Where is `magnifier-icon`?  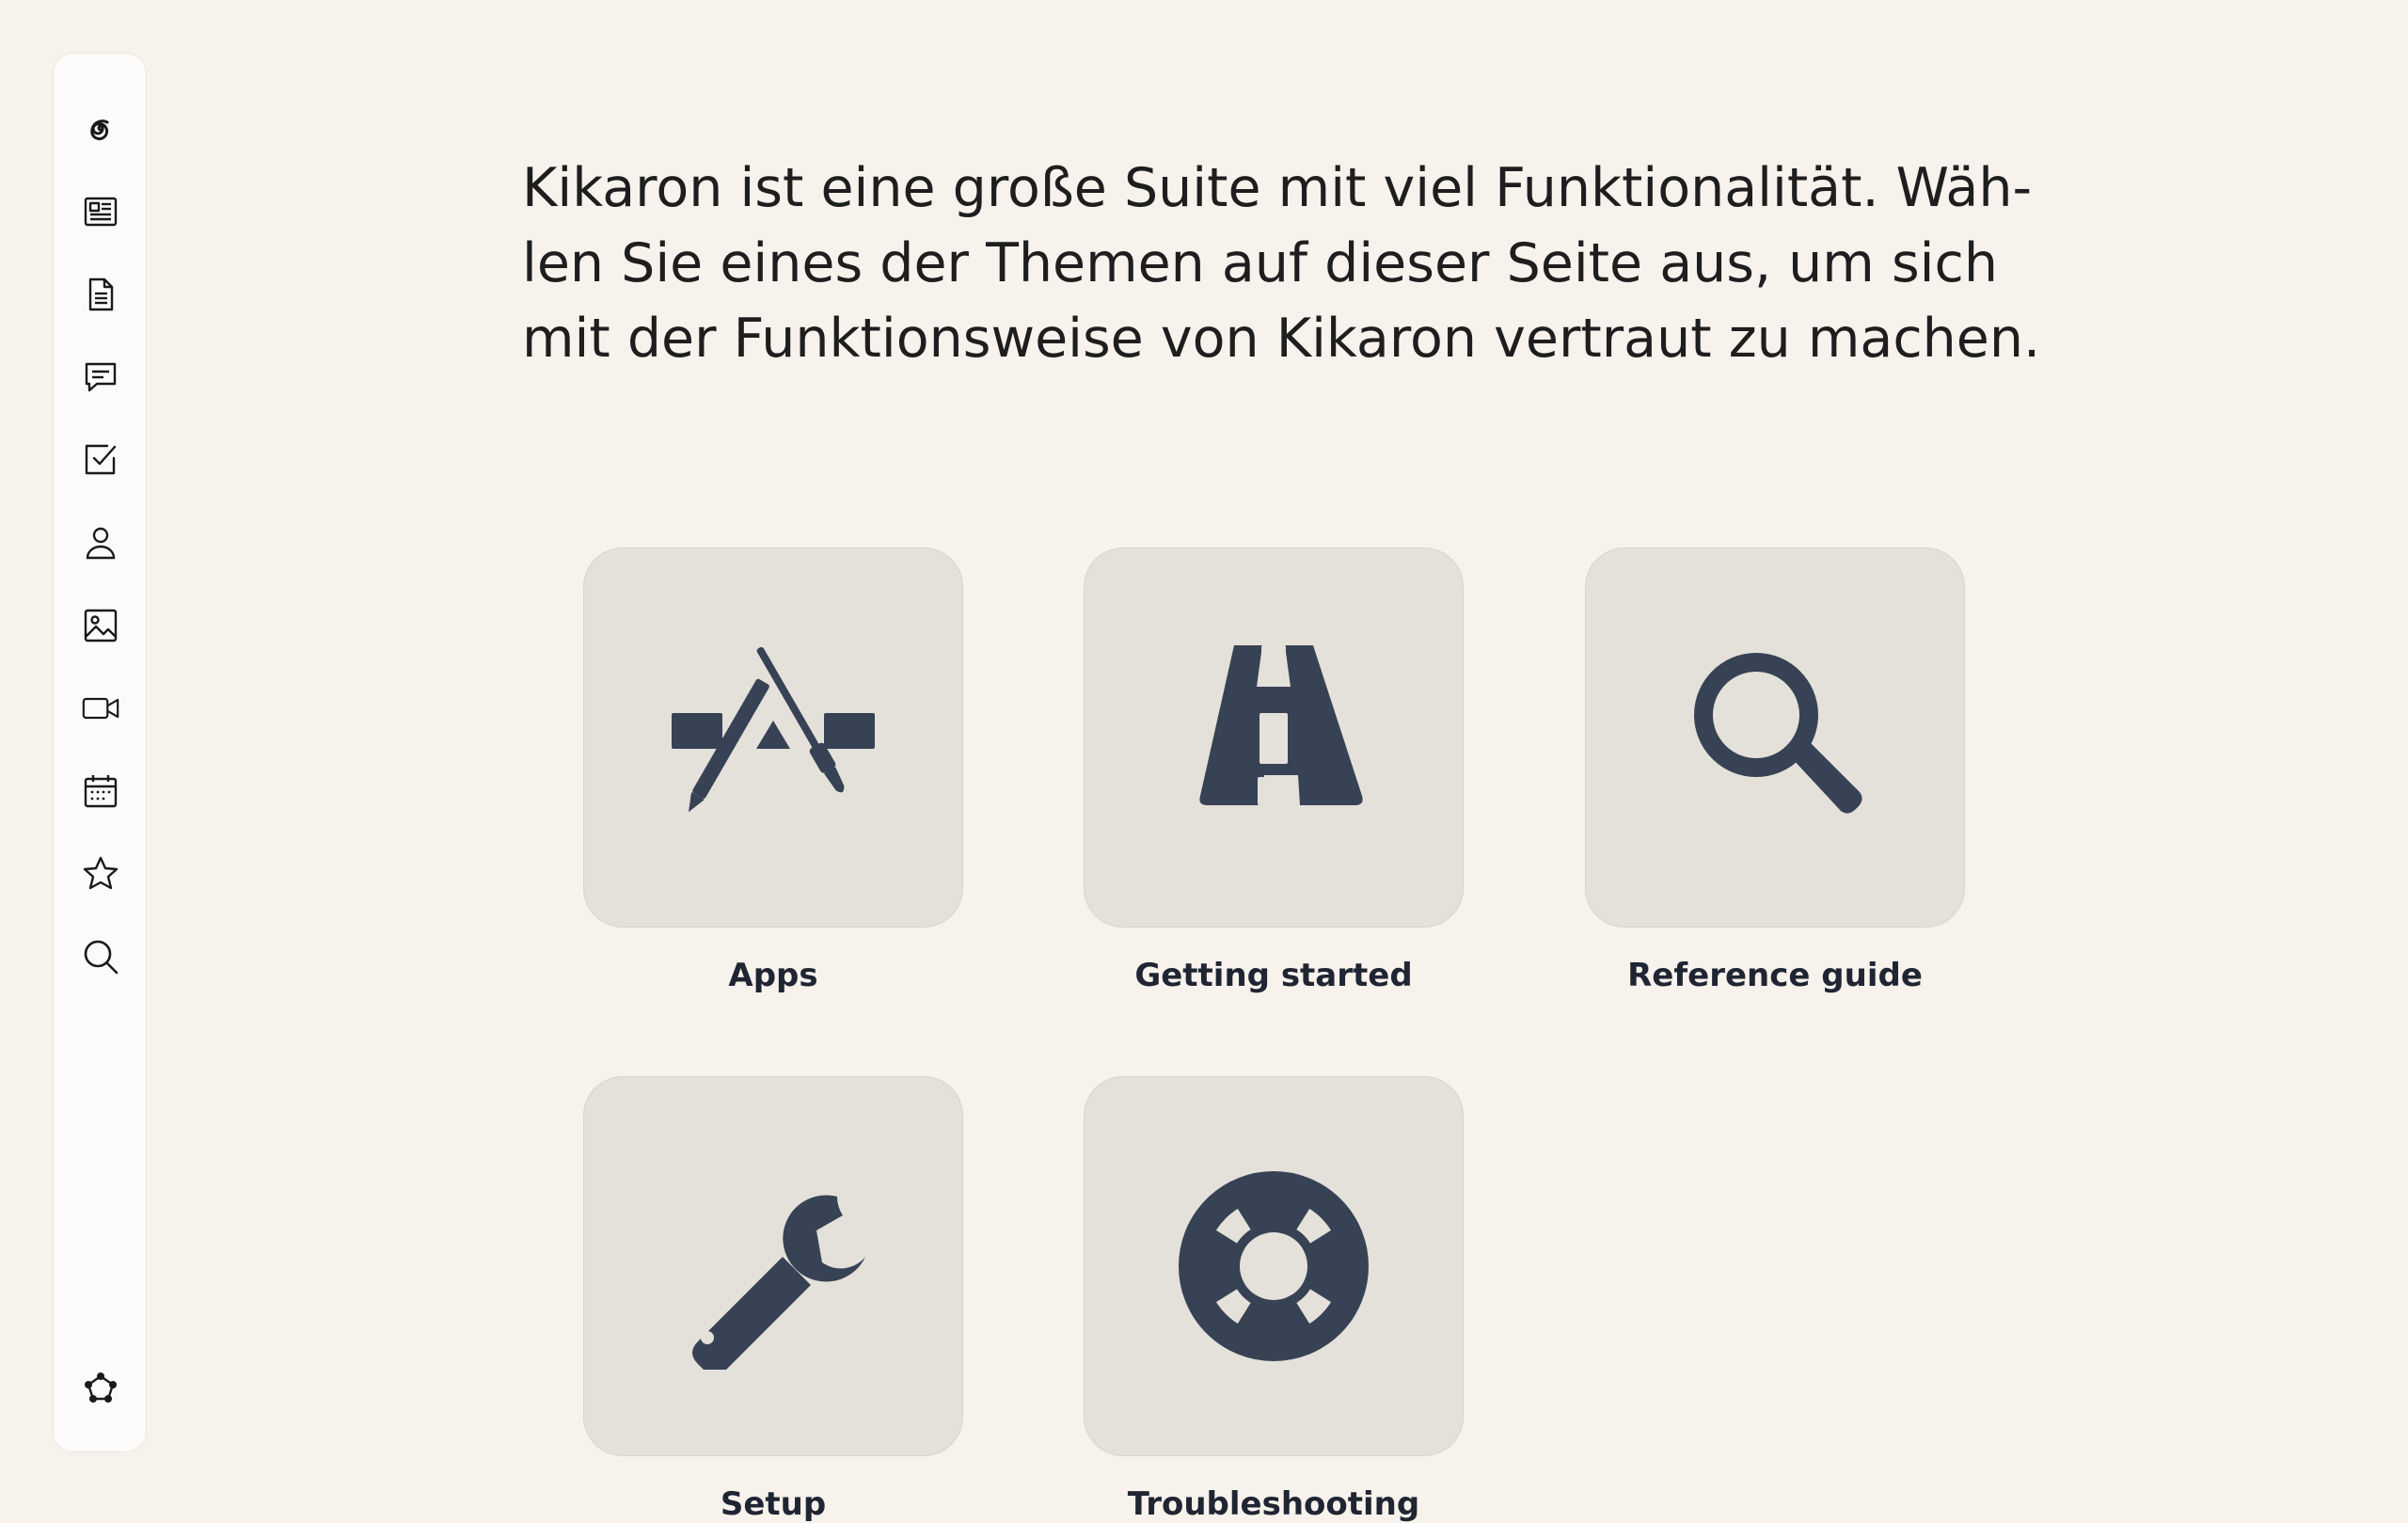
magnifier-icon is located at coordinates (1778, 733).